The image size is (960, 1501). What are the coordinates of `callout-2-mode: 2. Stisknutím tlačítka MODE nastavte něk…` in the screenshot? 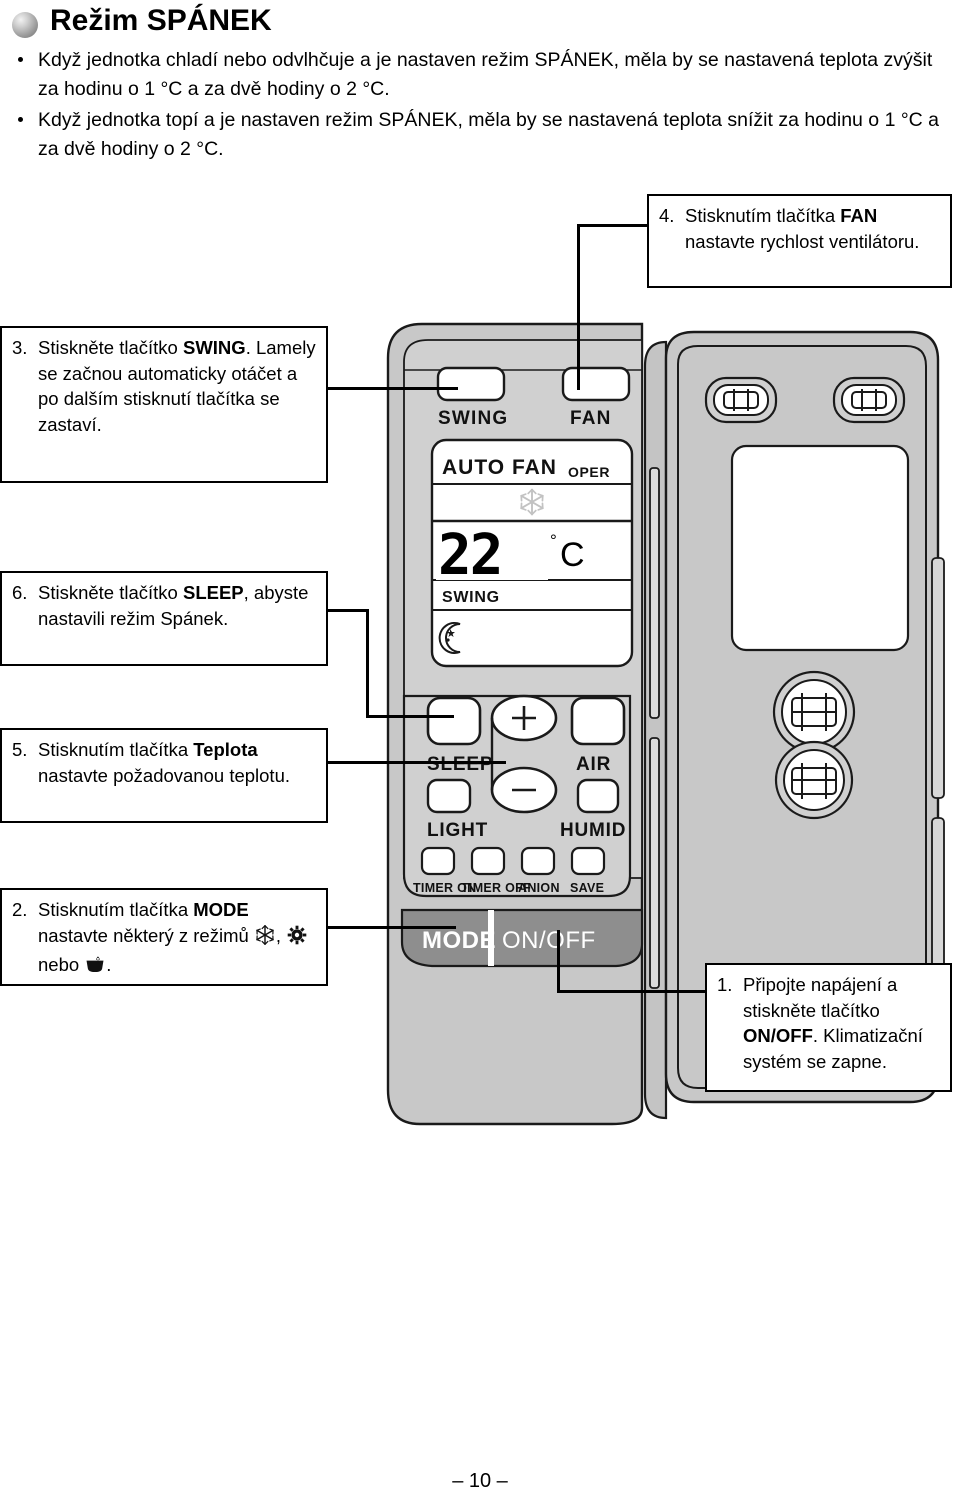 It's located at (164, 937).